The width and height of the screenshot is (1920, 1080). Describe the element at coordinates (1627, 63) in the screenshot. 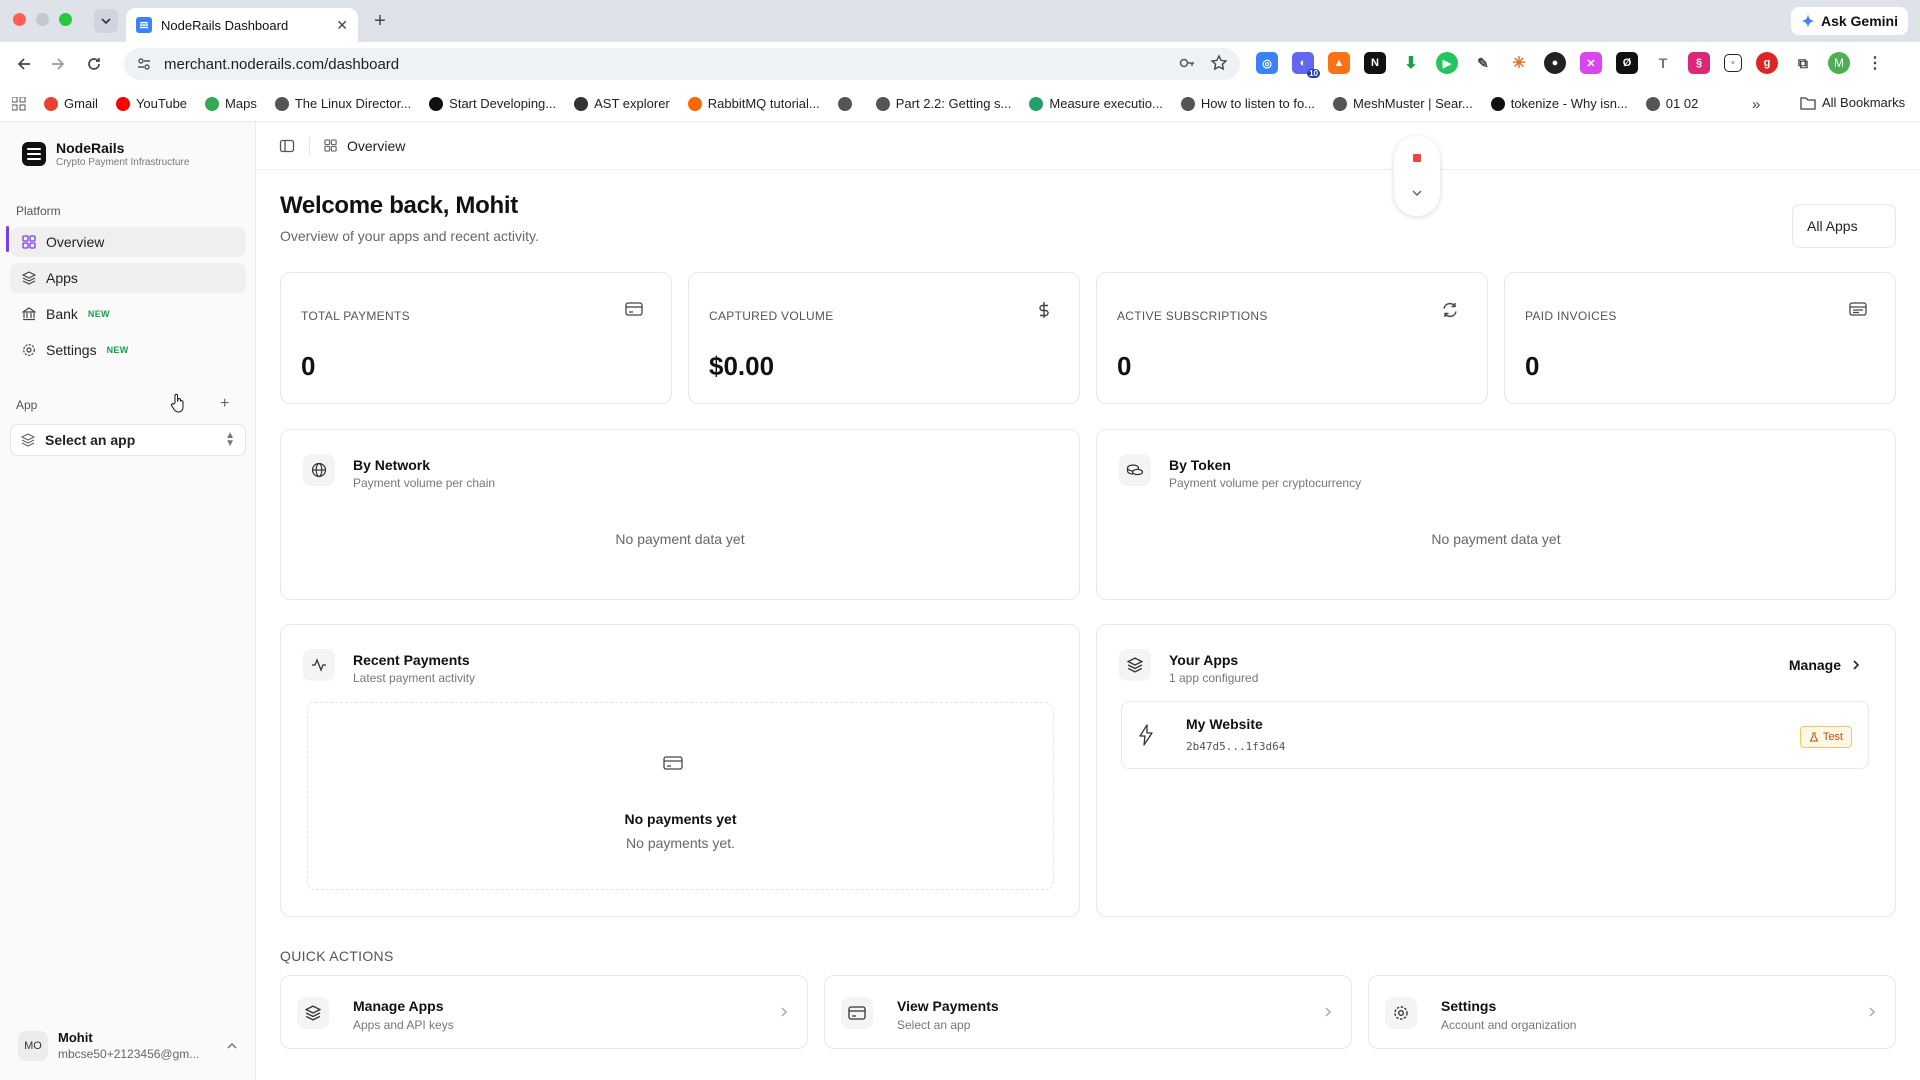

I see `extension-icon: Ø` at that location.